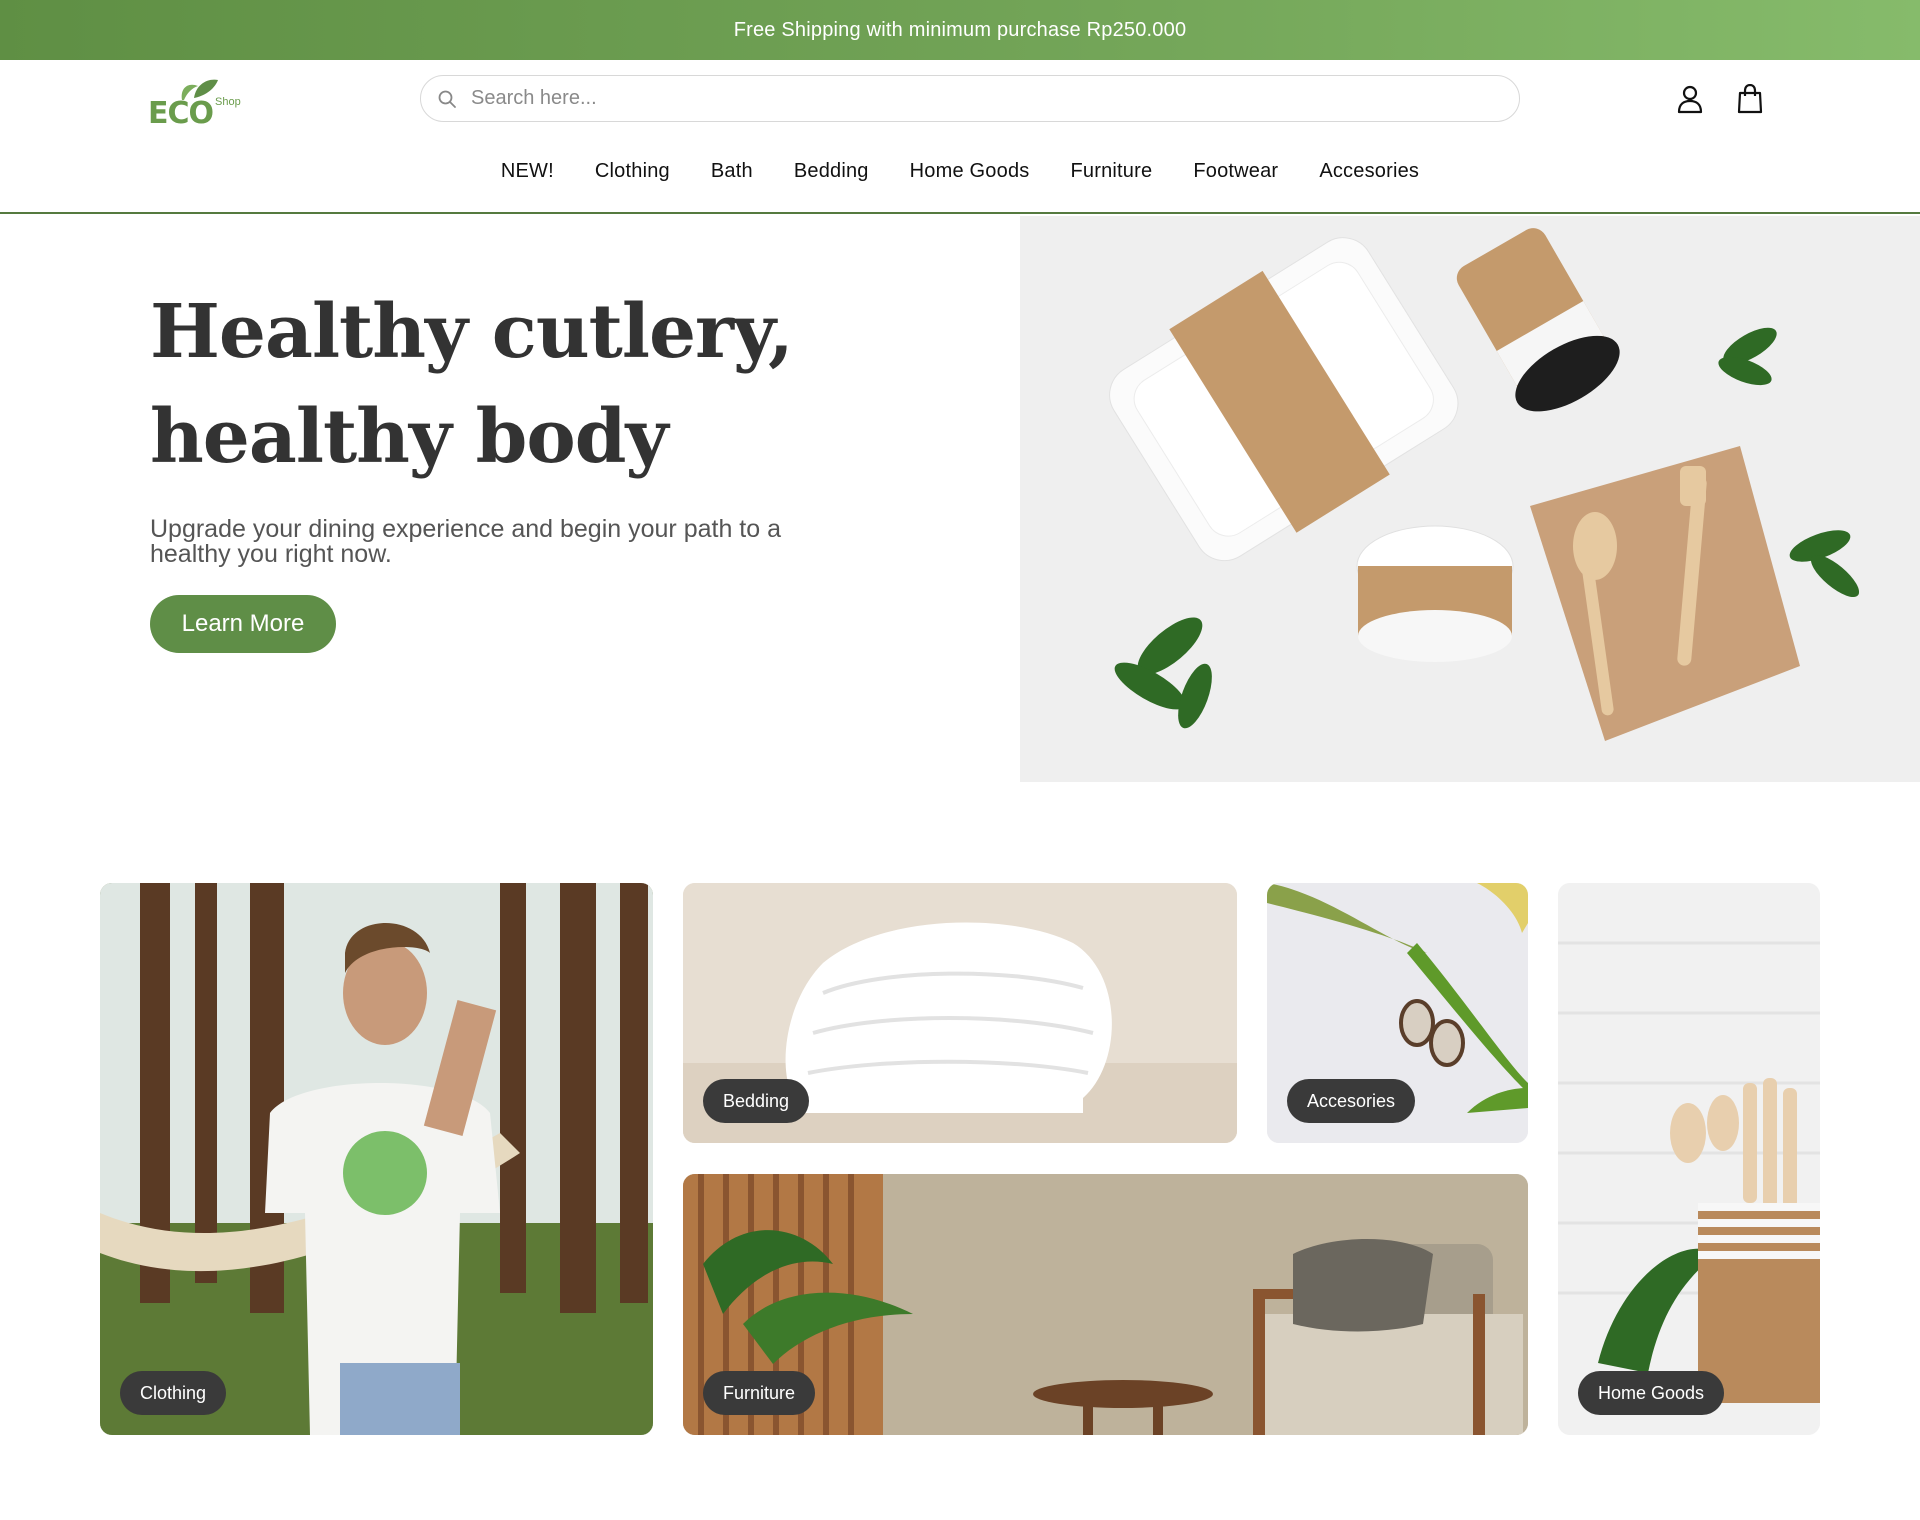 This screenshot has width=1920, height=1520. What do you see at coordinates (1111, 171) in the screenshot?
I see `nav-item-furniture: Furniture` at bounding box center [1111, 171].